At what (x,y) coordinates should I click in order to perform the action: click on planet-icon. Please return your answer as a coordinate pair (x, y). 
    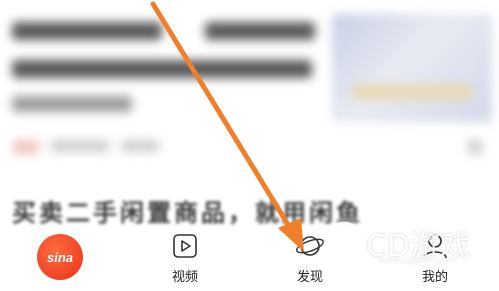
    Looking at the image, I should click on (310, 246).